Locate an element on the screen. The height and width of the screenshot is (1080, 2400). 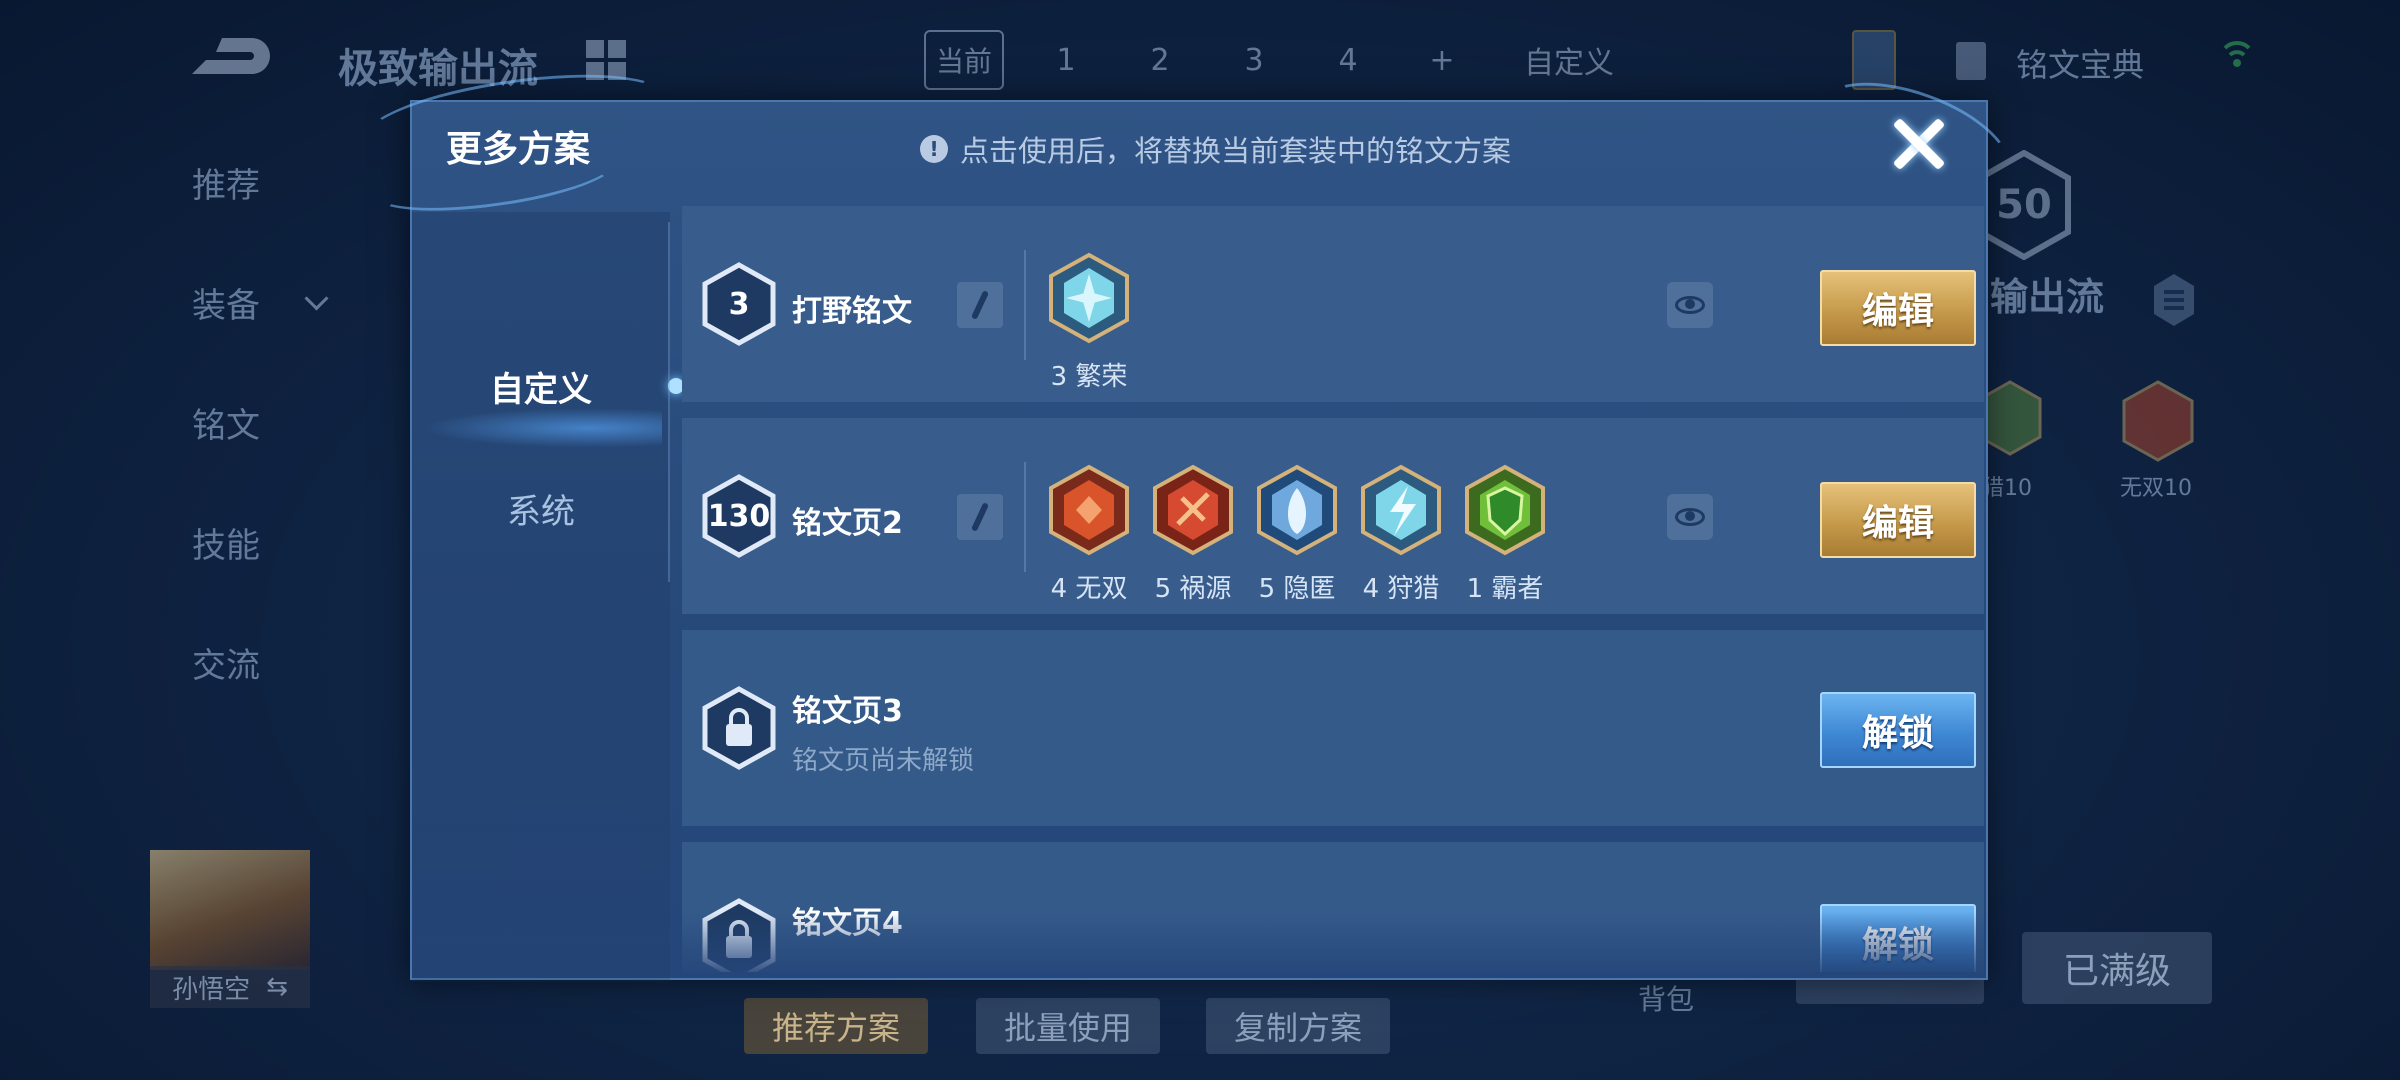
plan-category-nav: 自定义 系统 is located at coordinates (548, 597).